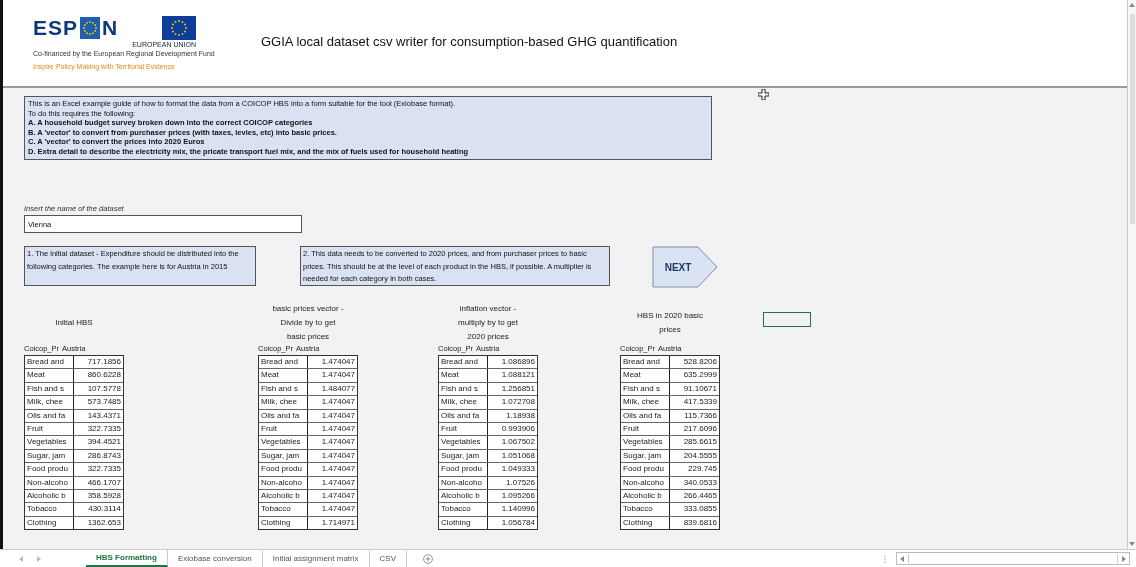 This screenshot has height=567, width=1136. I want to click on sheet-tab: Exiobase conversion, so click(215, 558).